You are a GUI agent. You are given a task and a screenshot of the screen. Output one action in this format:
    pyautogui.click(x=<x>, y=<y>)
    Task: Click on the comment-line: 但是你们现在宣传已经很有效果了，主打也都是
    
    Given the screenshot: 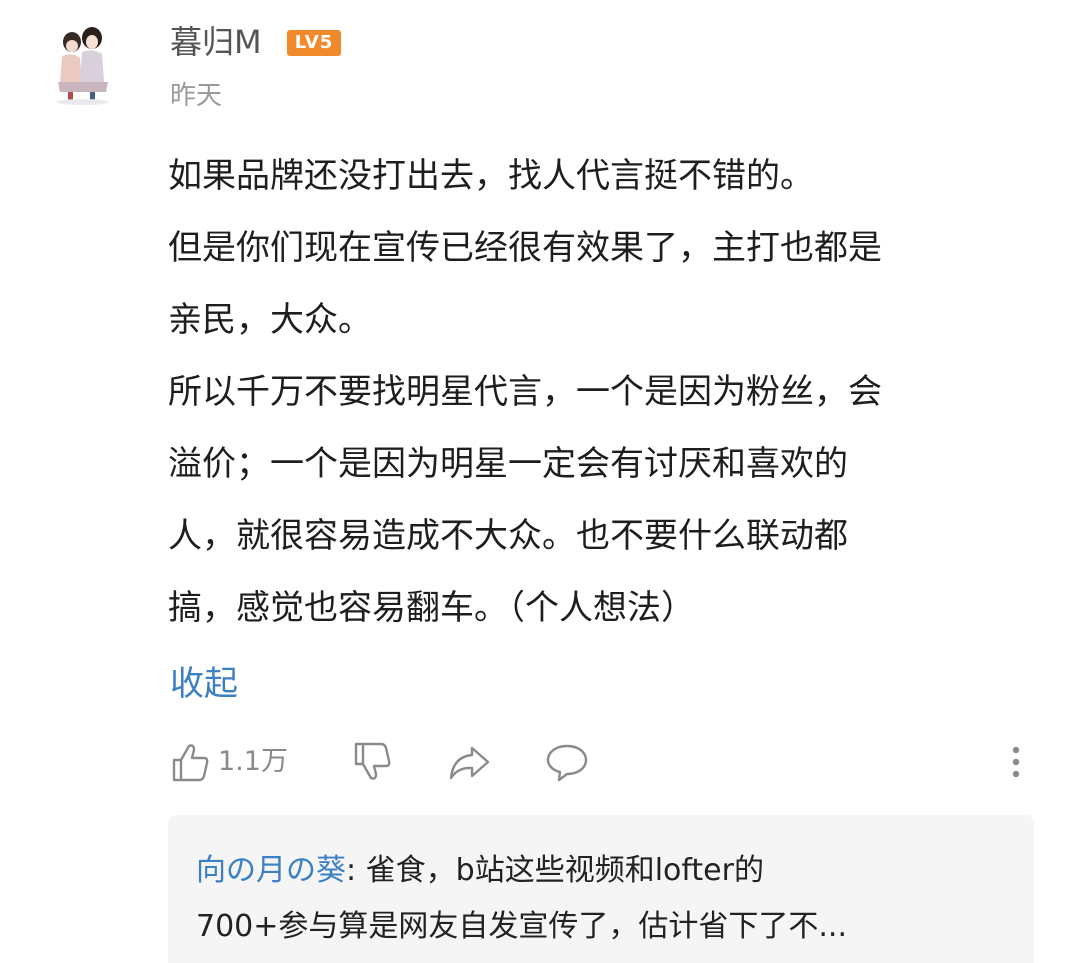 What is the action you would take?
    pyautogui.click(x=525, y=248)
    